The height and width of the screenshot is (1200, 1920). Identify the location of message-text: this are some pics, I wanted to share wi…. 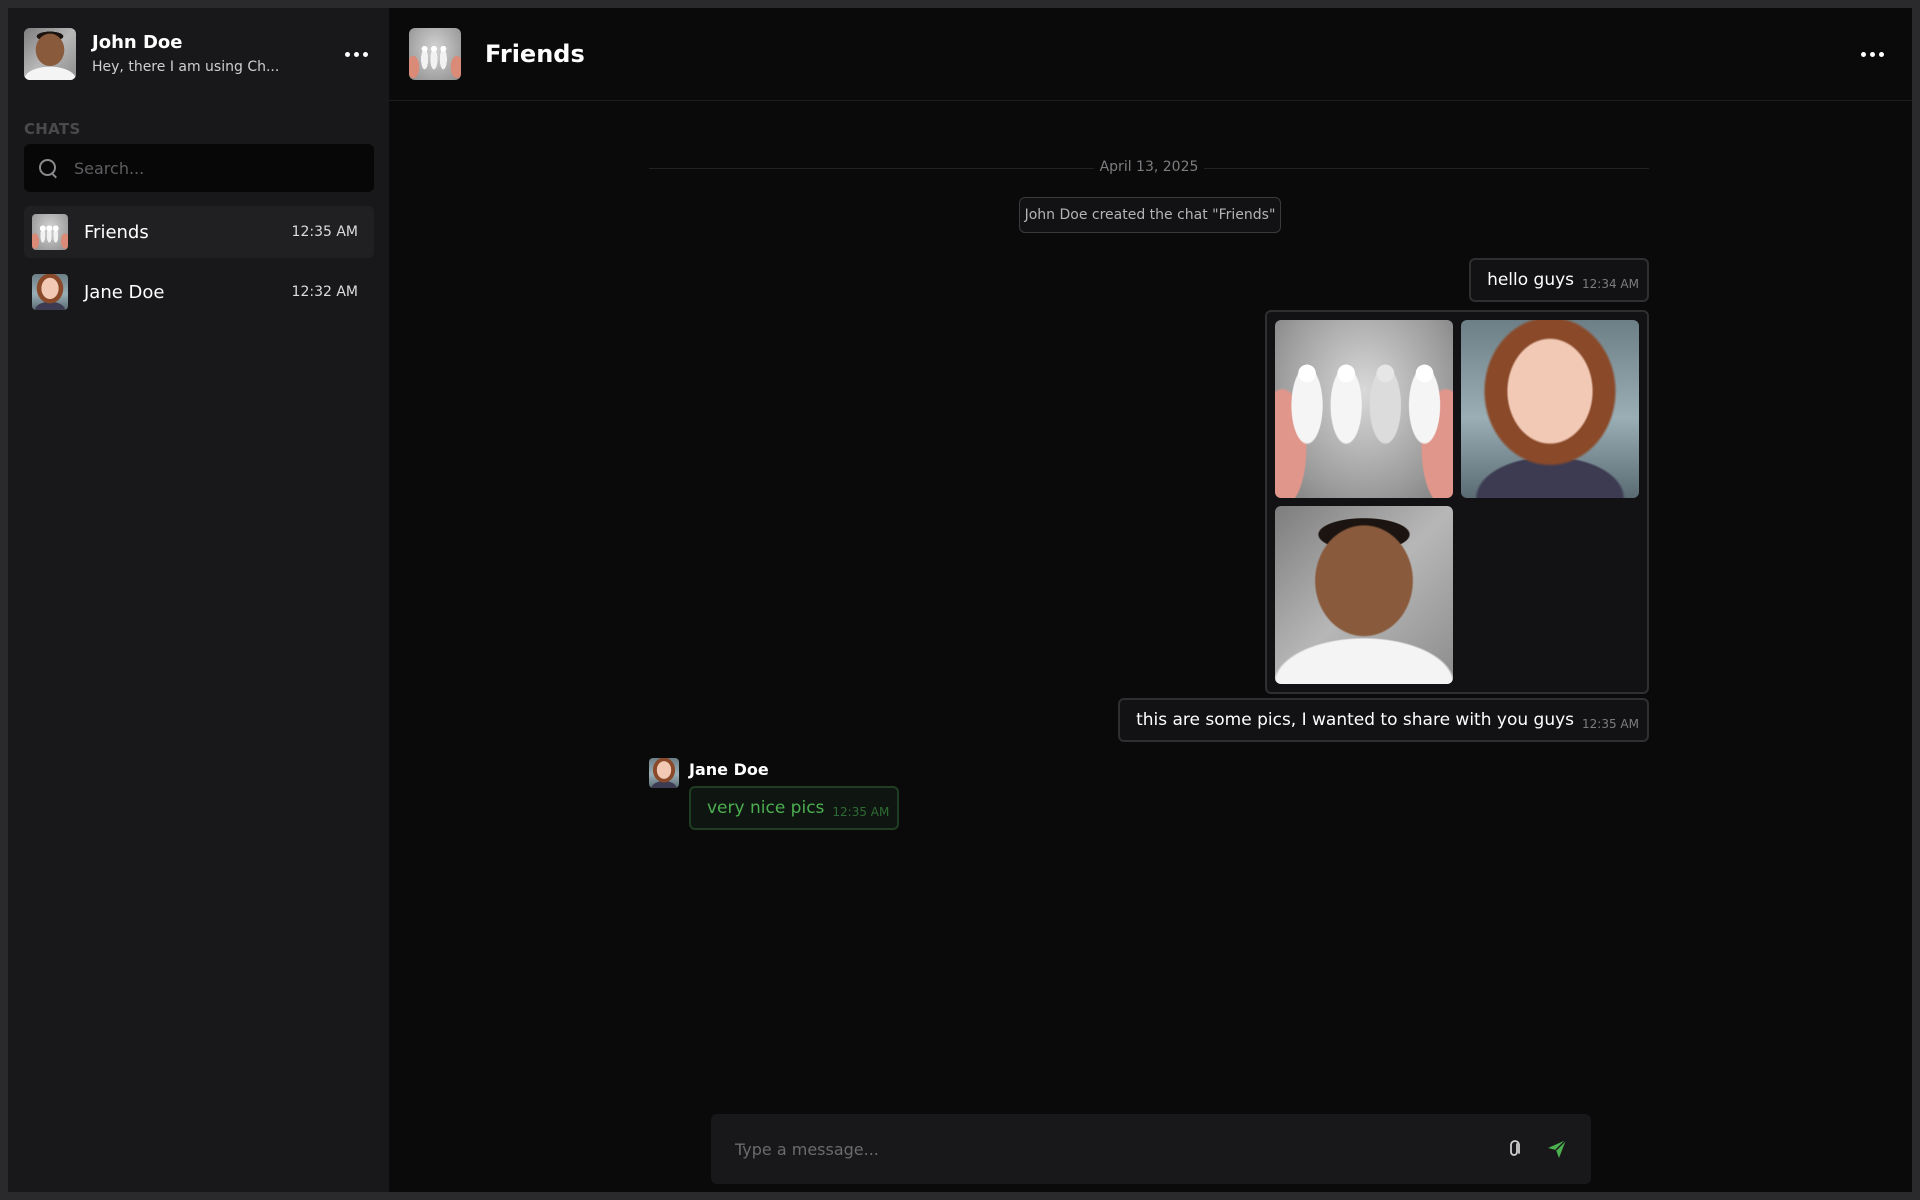
(1355, 720).